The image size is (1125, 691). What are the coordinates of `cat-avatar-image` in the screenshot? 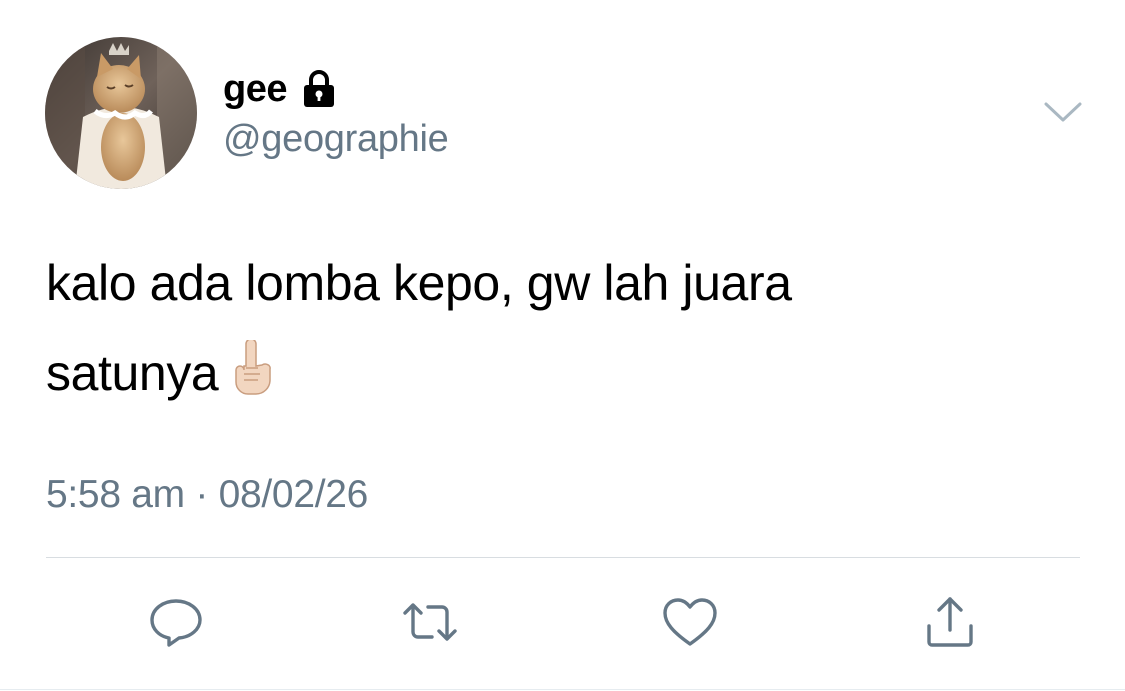 It's located at (121, 113).